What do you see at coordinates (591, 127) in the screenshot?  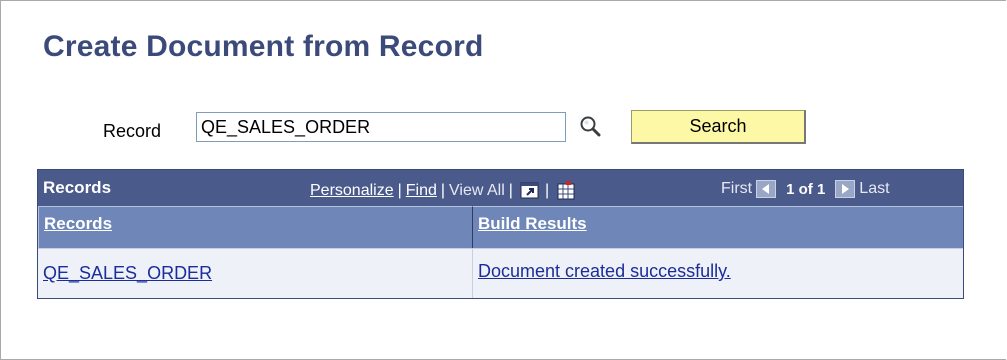 I see `magnifier-icon` at bounding box center [591, 127].